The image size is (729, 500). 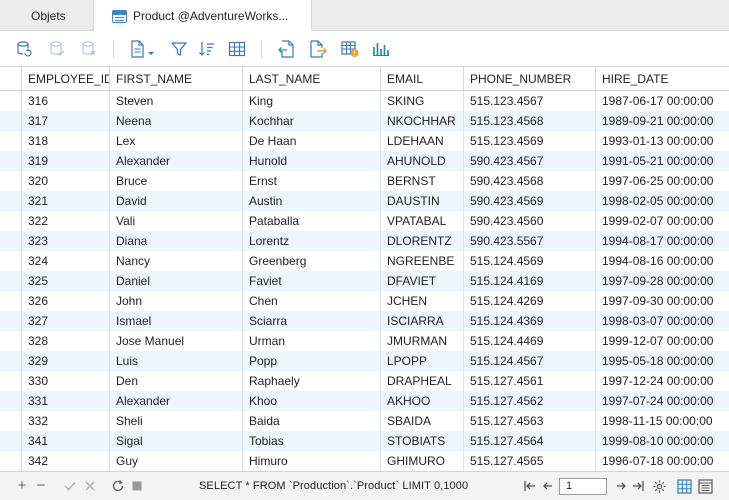 I want to click on cell-last-name: Austin, so click(x=312, y=201).